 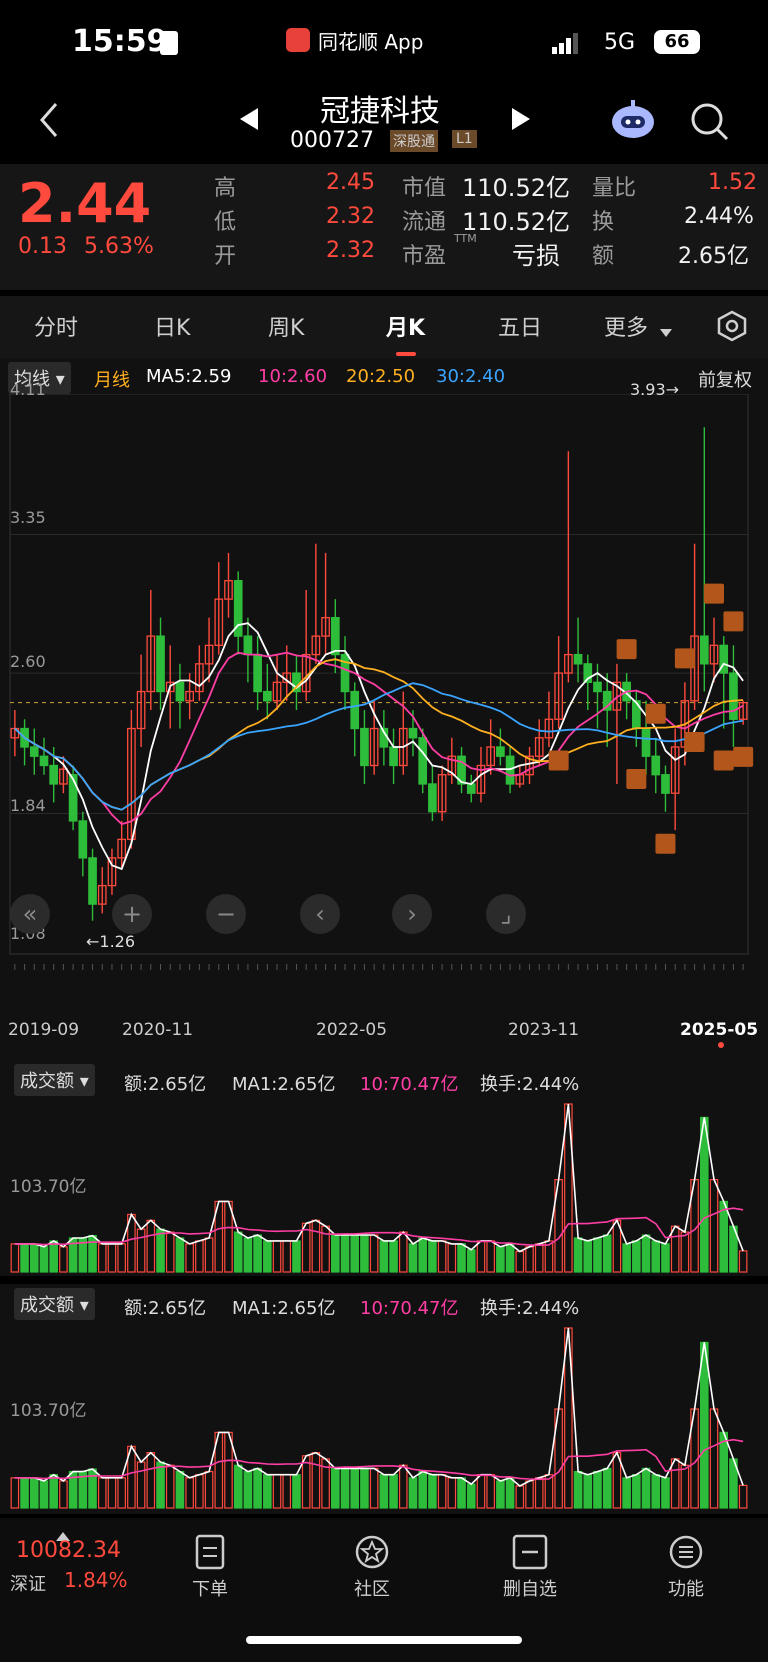 I want to click on next-stock-arrow-icon, so click(x=521, y=121).